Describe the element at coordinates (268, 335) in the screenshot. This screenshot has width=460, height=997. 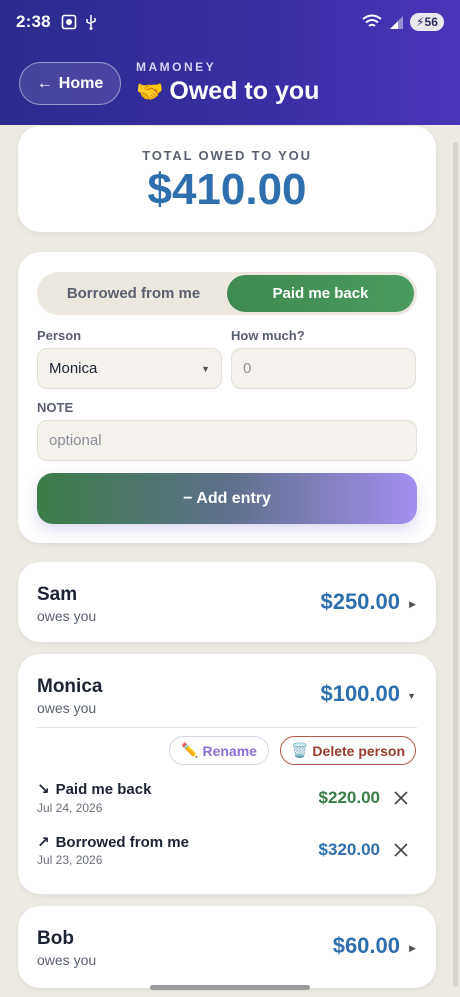
I see `amount-label: How much?` at that location.